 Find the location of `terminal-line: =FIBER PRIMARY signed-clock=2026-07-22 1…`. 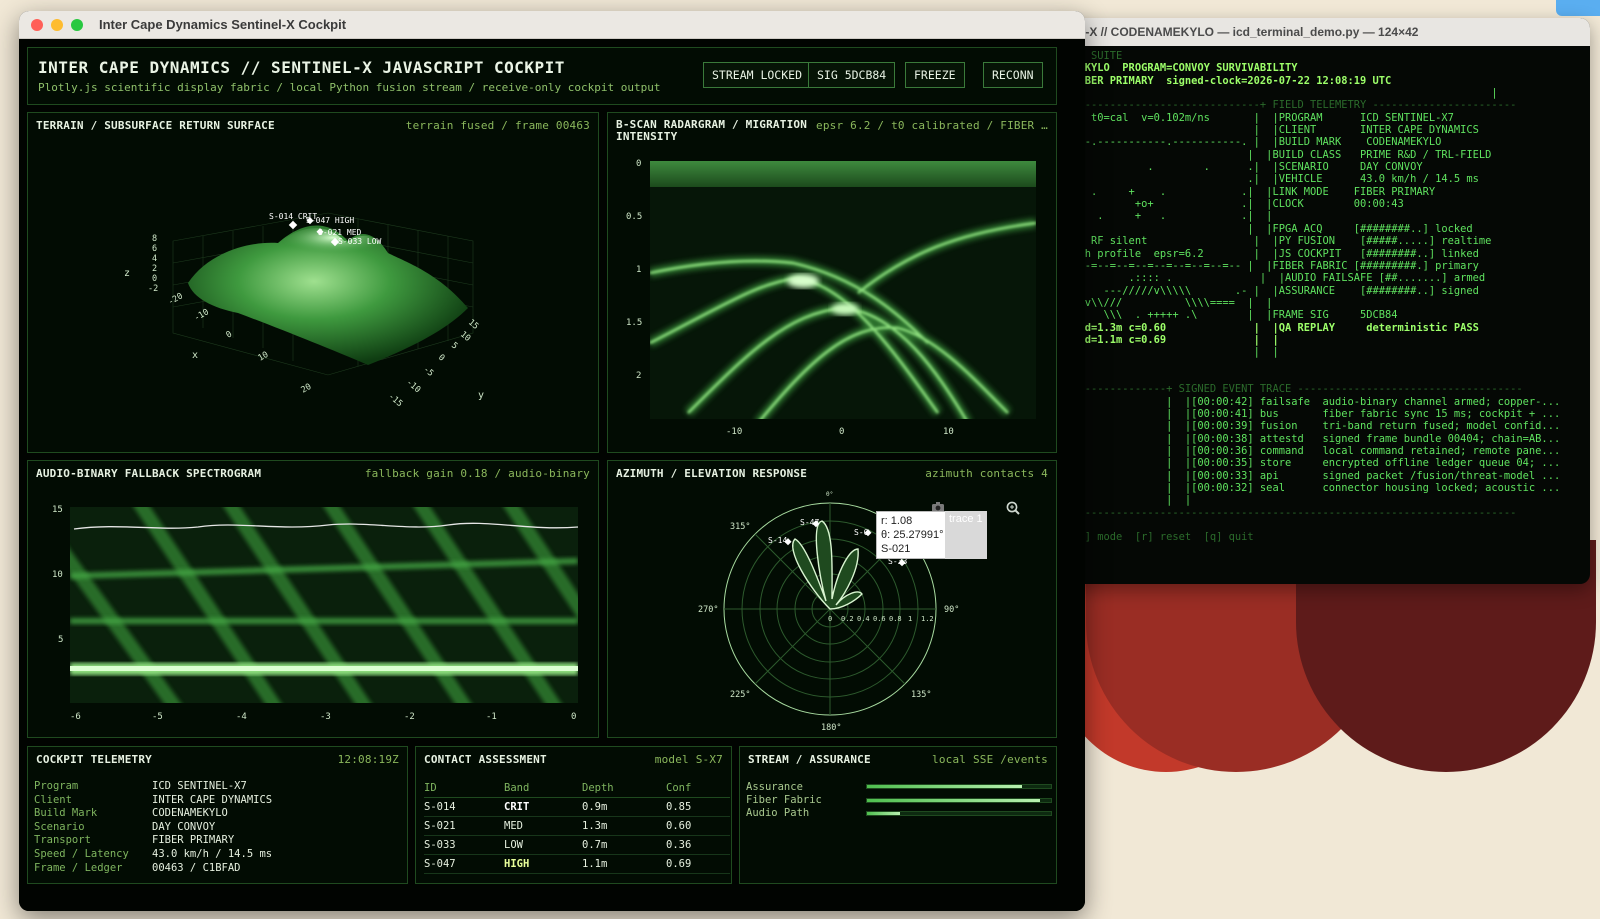

terminal-line: =FIBER PRIMARY signed-clock=2026-07-22 1… is located at coordinates (1229, 80).